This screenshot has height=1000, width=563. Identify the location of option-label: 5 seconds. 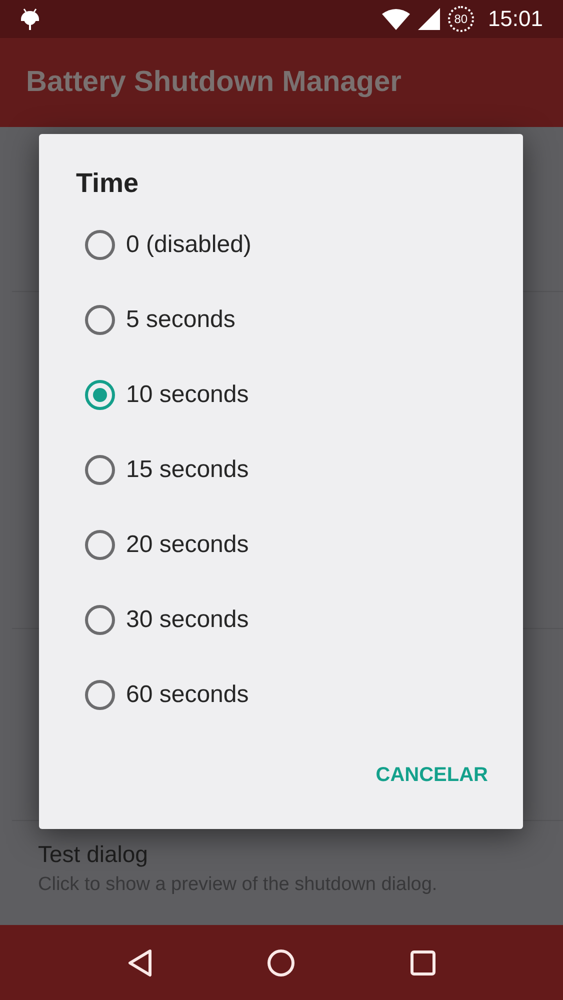
(181, 320).